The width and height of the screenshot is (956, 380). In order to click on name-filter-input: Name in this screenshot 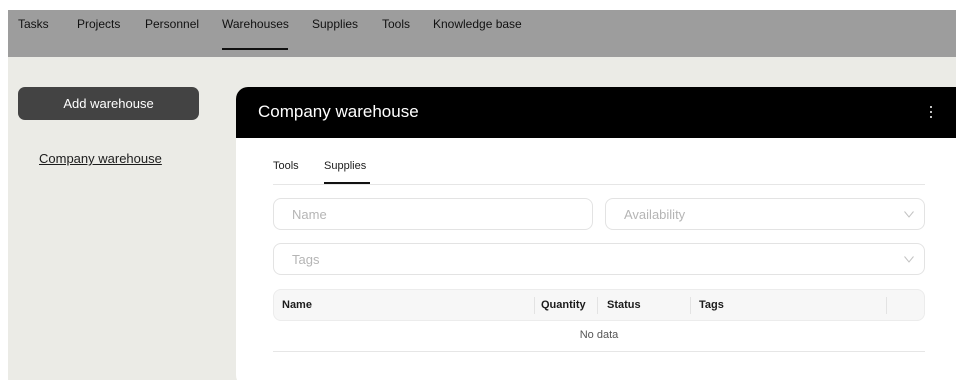, I will do `click(433, 214)`.